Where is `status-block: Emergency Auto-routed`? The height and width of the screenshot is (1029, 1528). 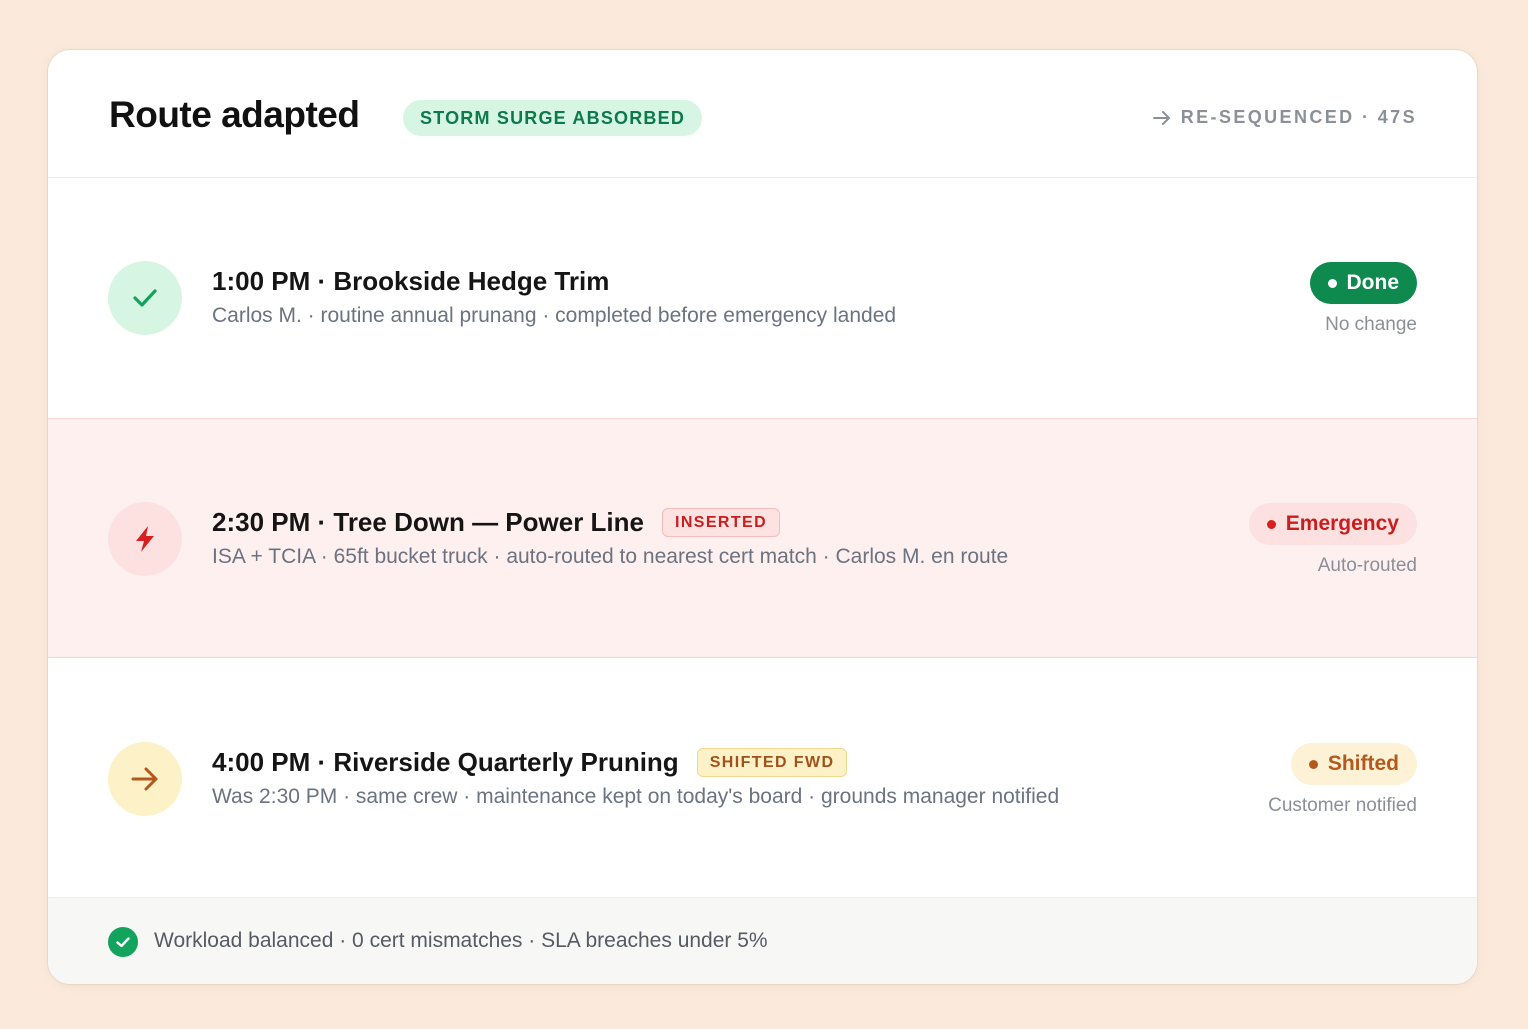 status-block: Emergency Auto-routed is located at coordinates (1332, 540).